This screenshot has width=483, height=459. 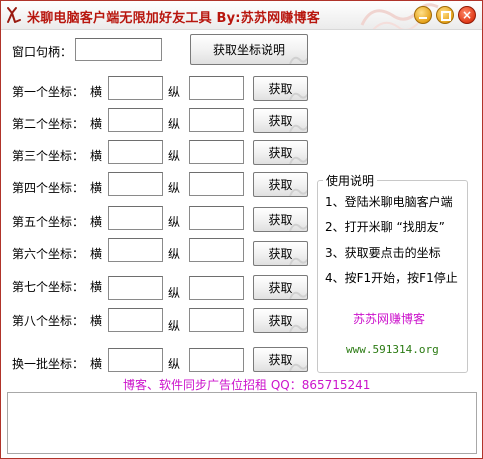 What do you see at coordinates (242, 423) in the screenshot?
I see `log-textarea` at bounding box center [242, 423].